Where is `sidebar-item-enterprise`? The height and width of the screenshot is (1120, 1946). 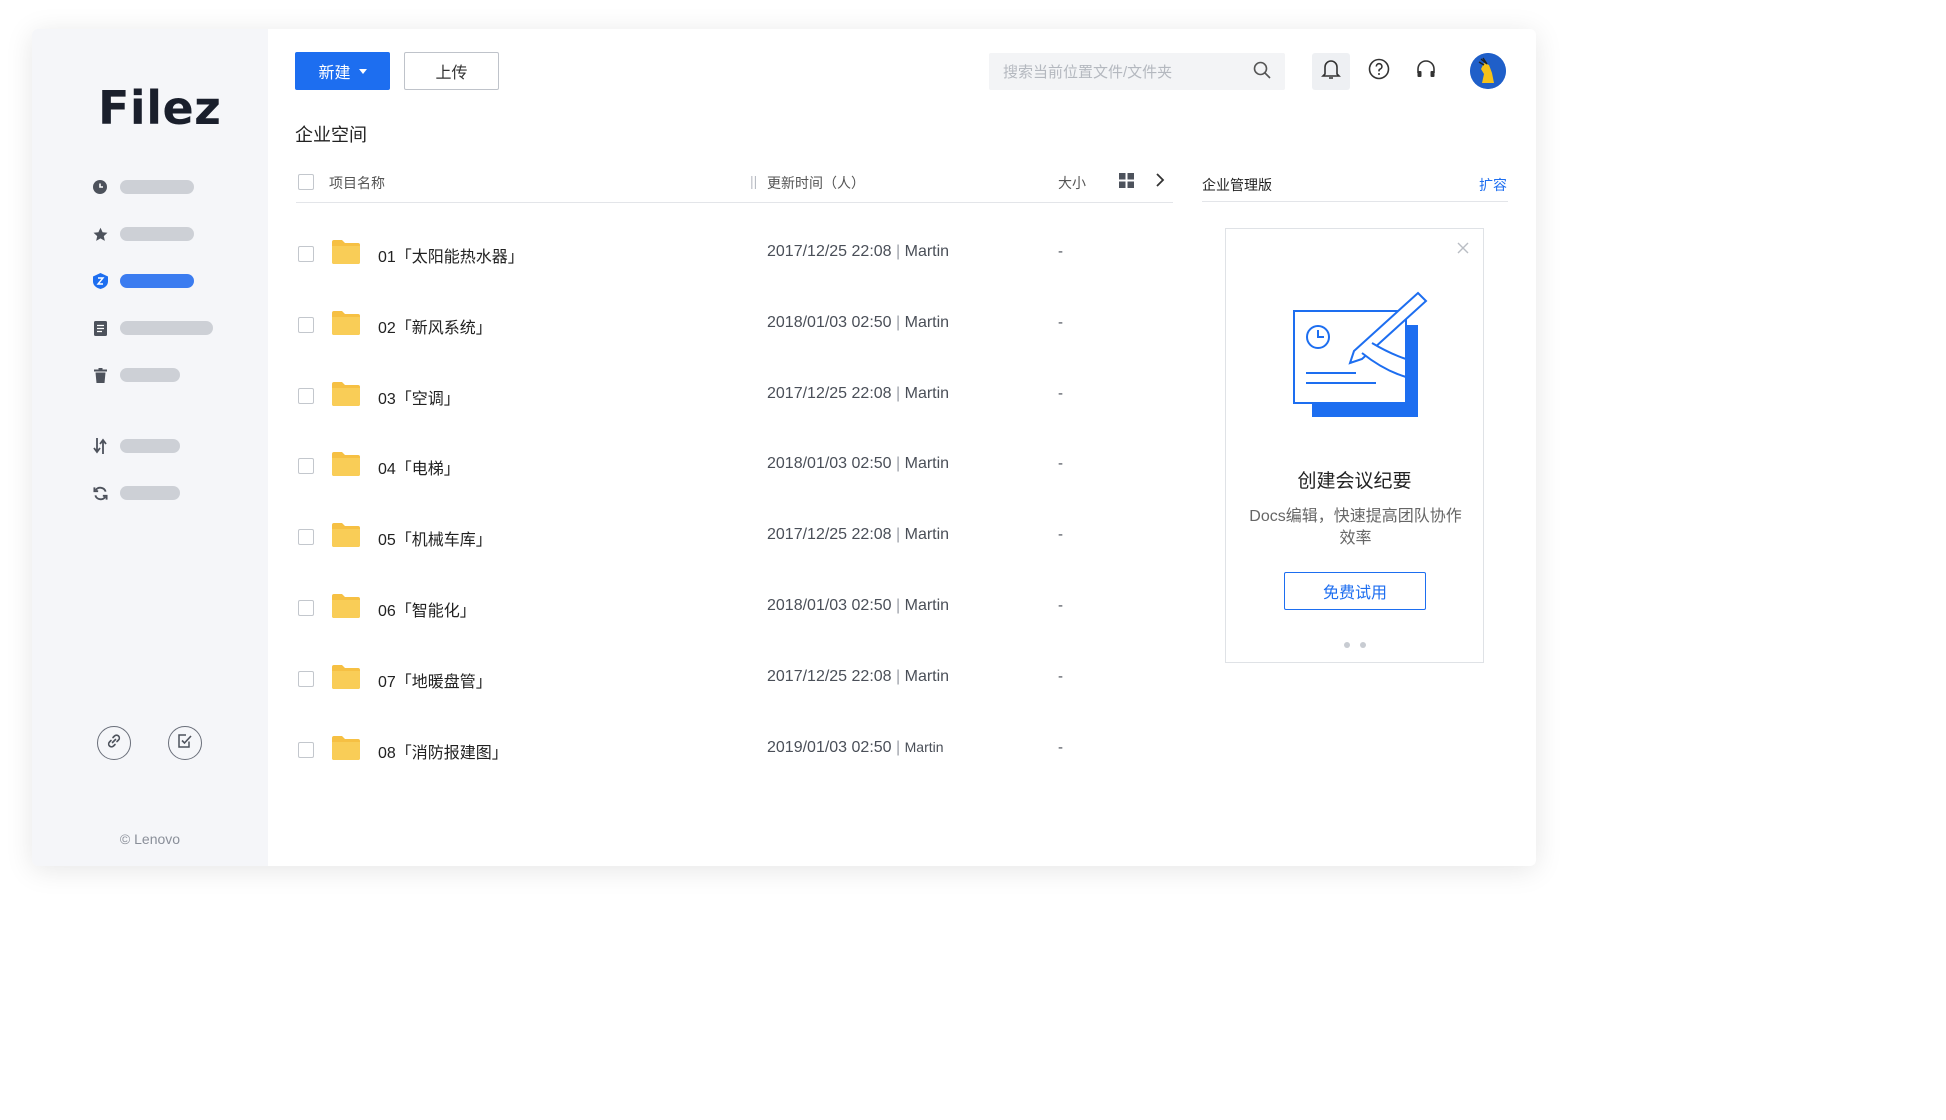
sidebar-item-enterprise is located at coordinates (143, 281).